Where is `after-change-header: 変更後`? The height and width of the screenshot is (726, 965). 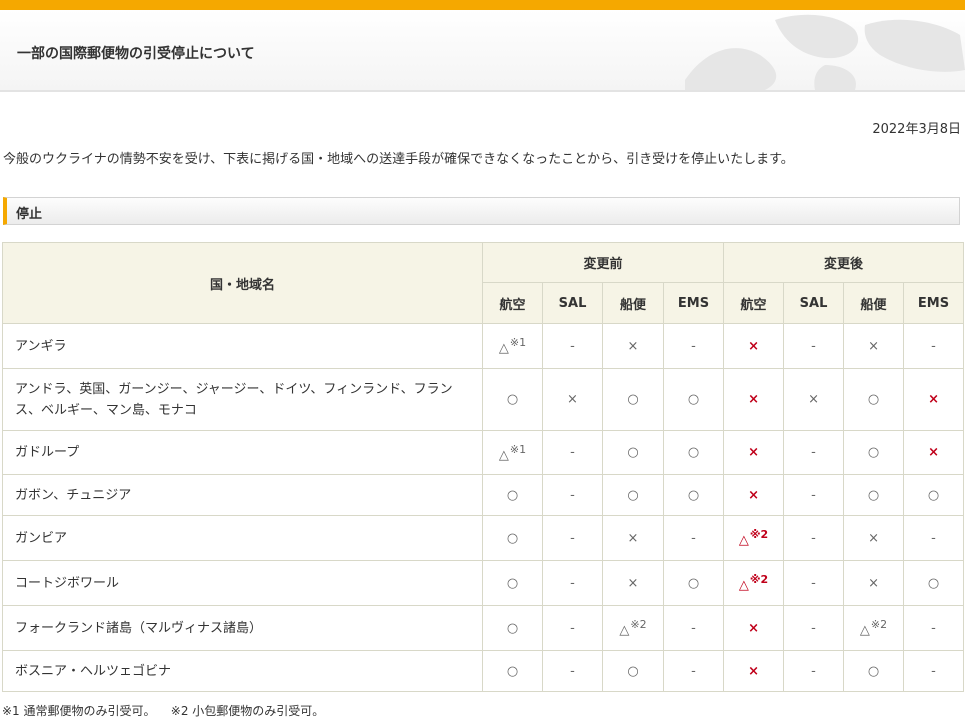
after-change-header: 変更後 is located at coordinates (844, 262).